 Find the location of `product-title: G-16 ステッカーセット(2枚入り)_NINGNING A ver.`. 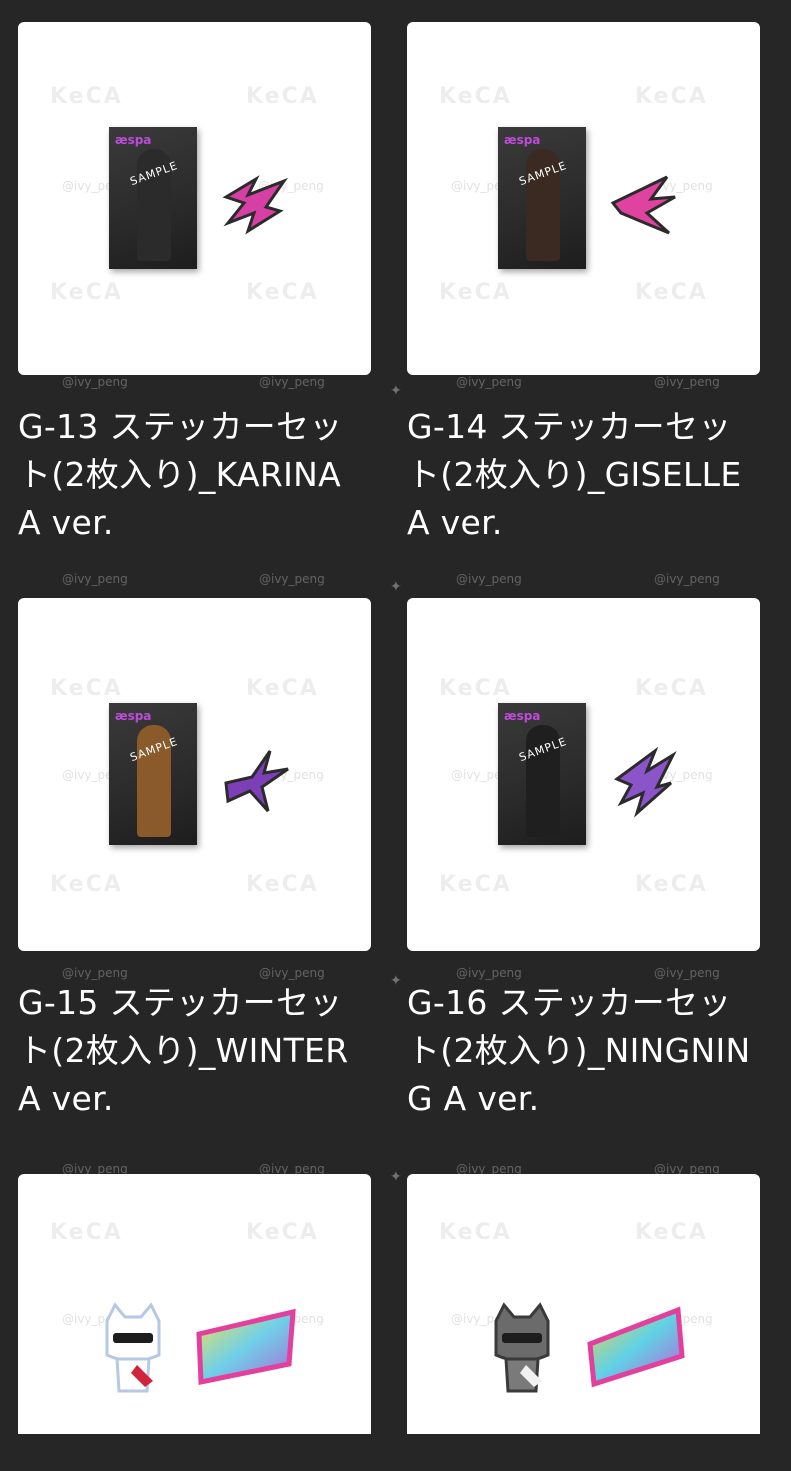

product-title: G-16 ステッカーセット(2枚入り)_NINGNING A ver. is located at coordinates (583, 1051).